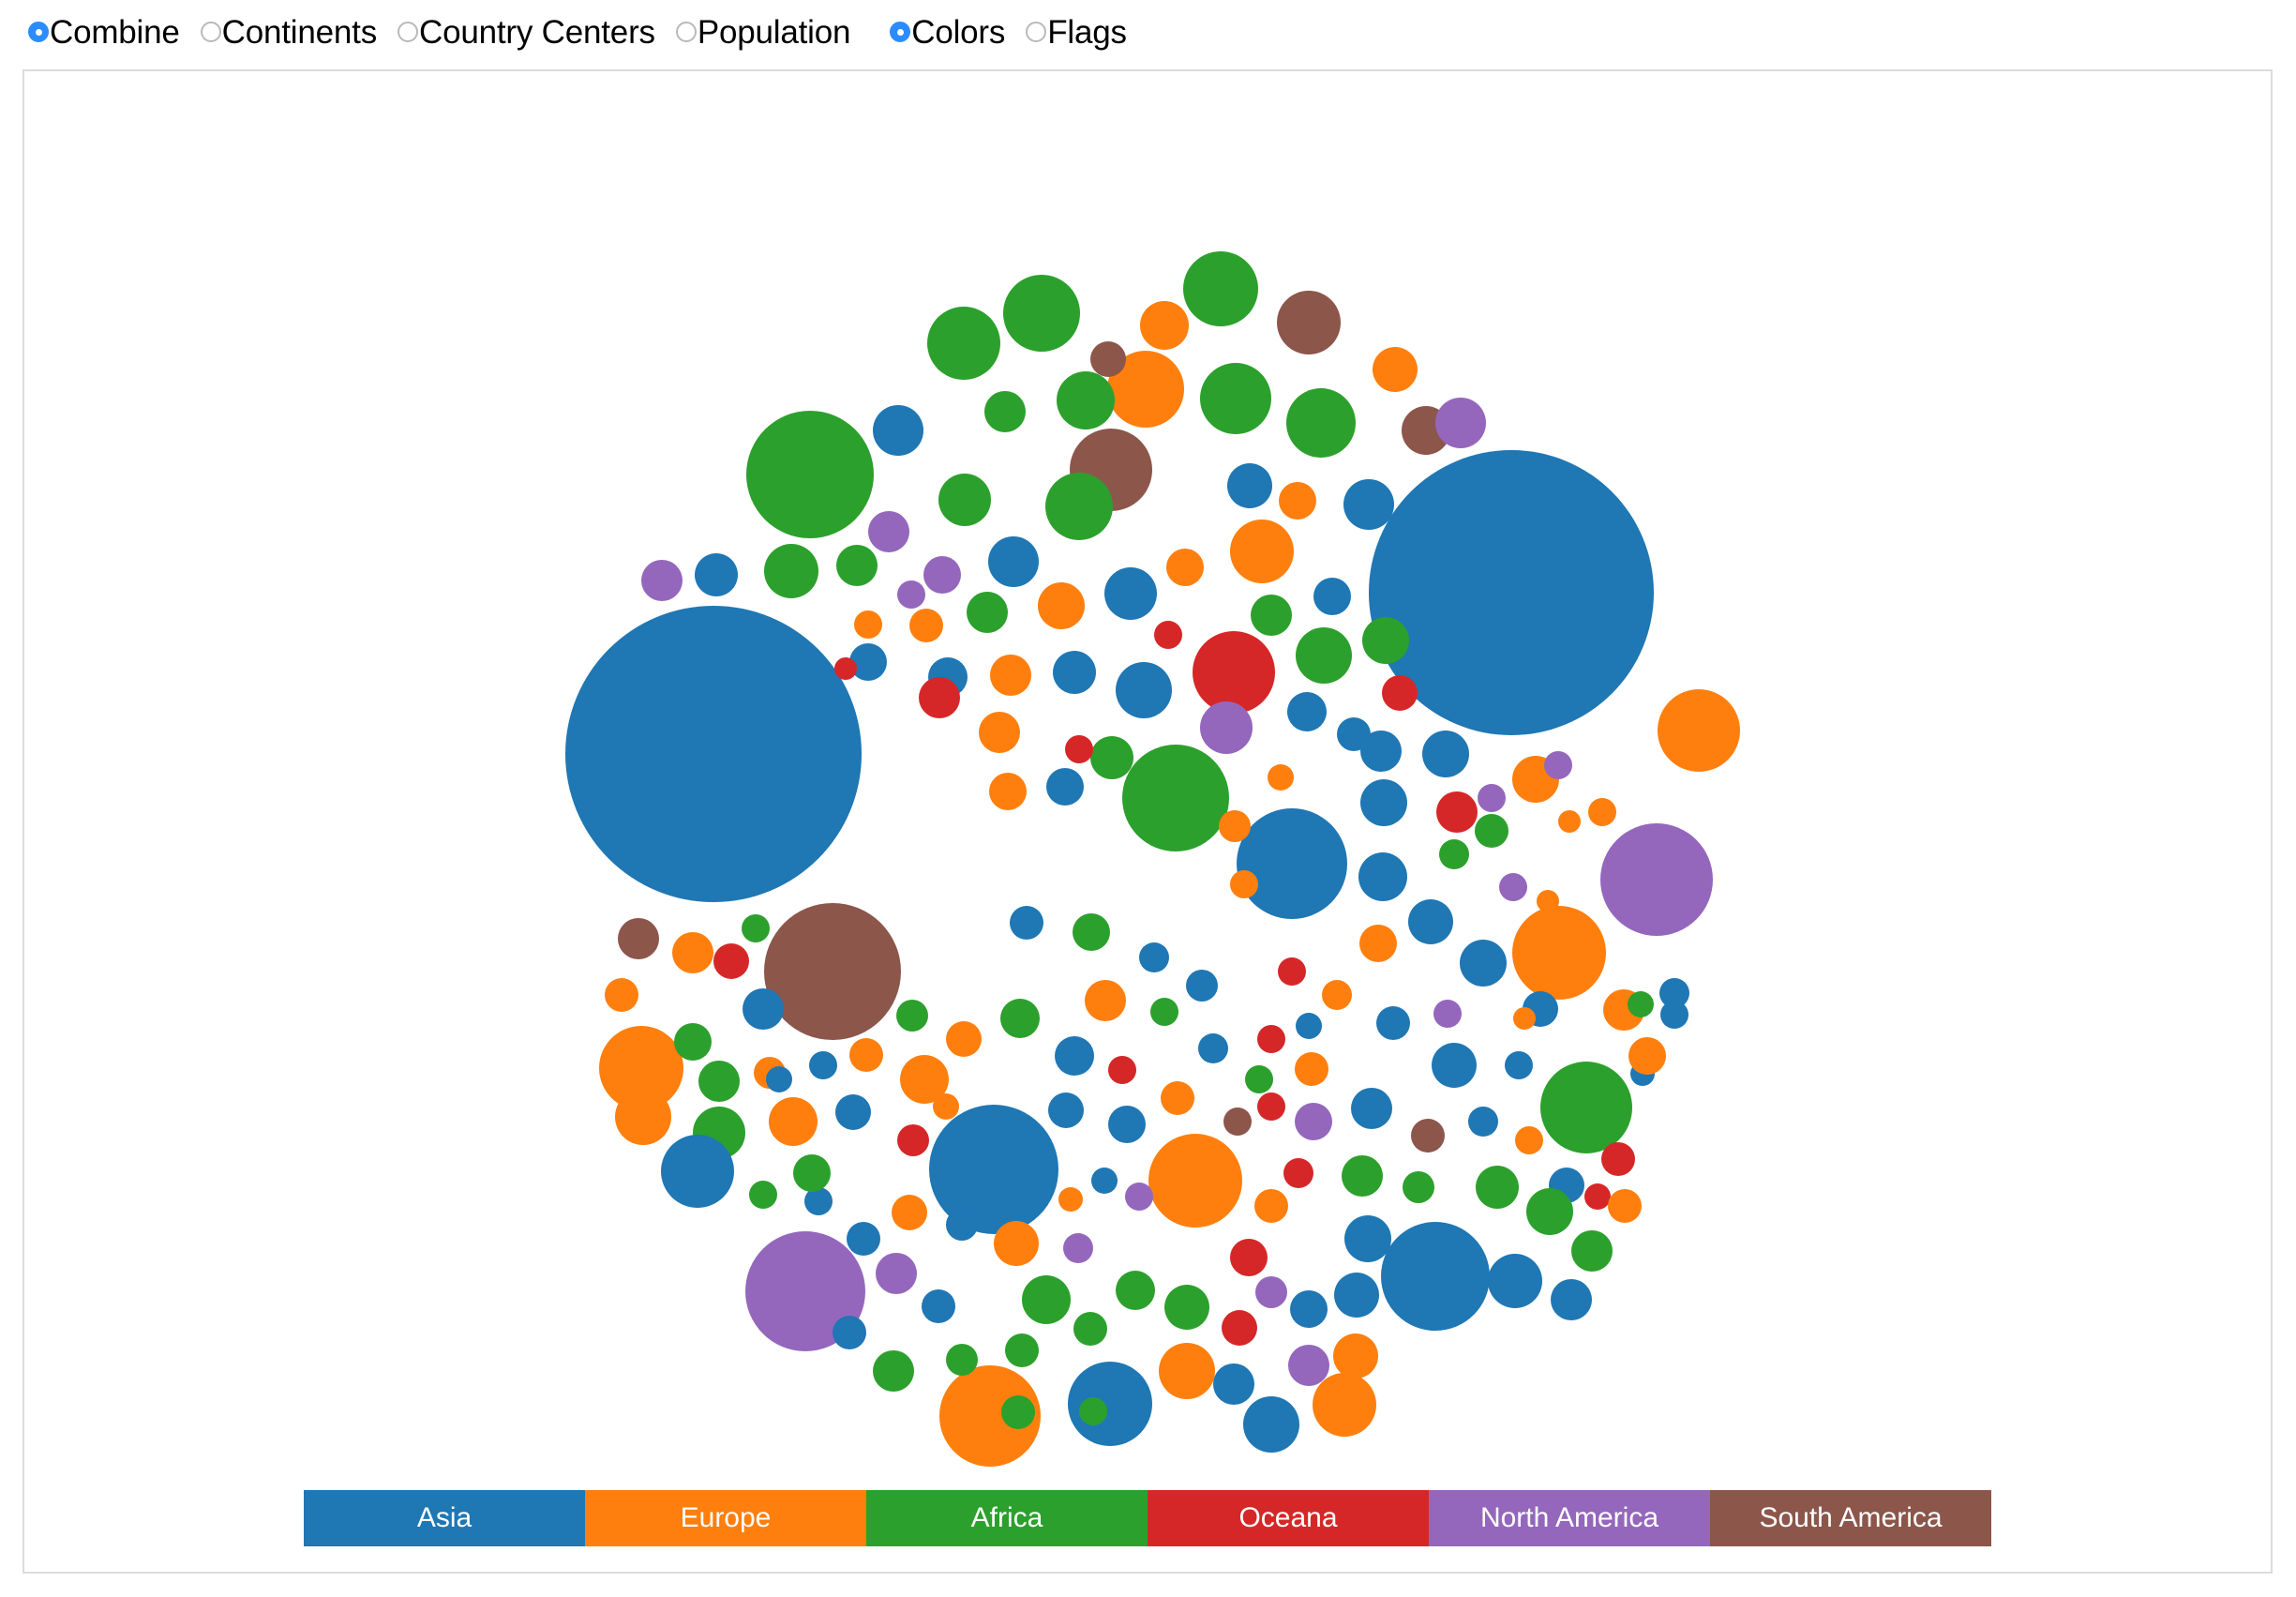  What do you see at coordinates (210, 32) in the screenshot?
I see `radio-indicator-continents` at bounding box center [210, 32].